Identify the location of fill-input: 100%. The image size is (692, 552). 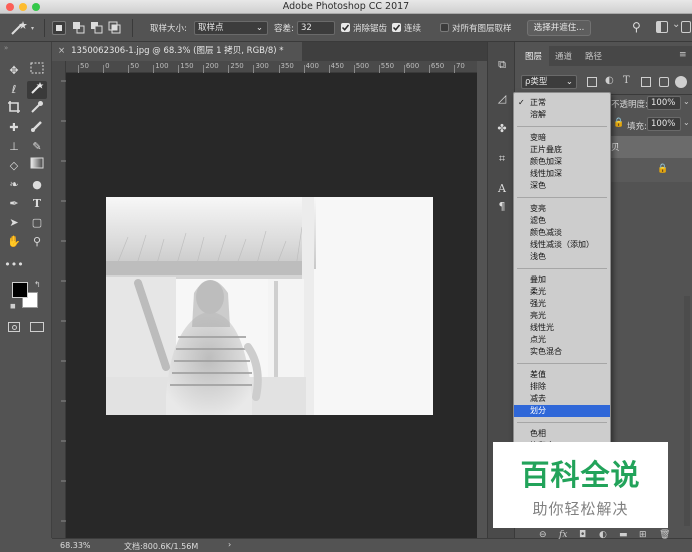
(664, 124).